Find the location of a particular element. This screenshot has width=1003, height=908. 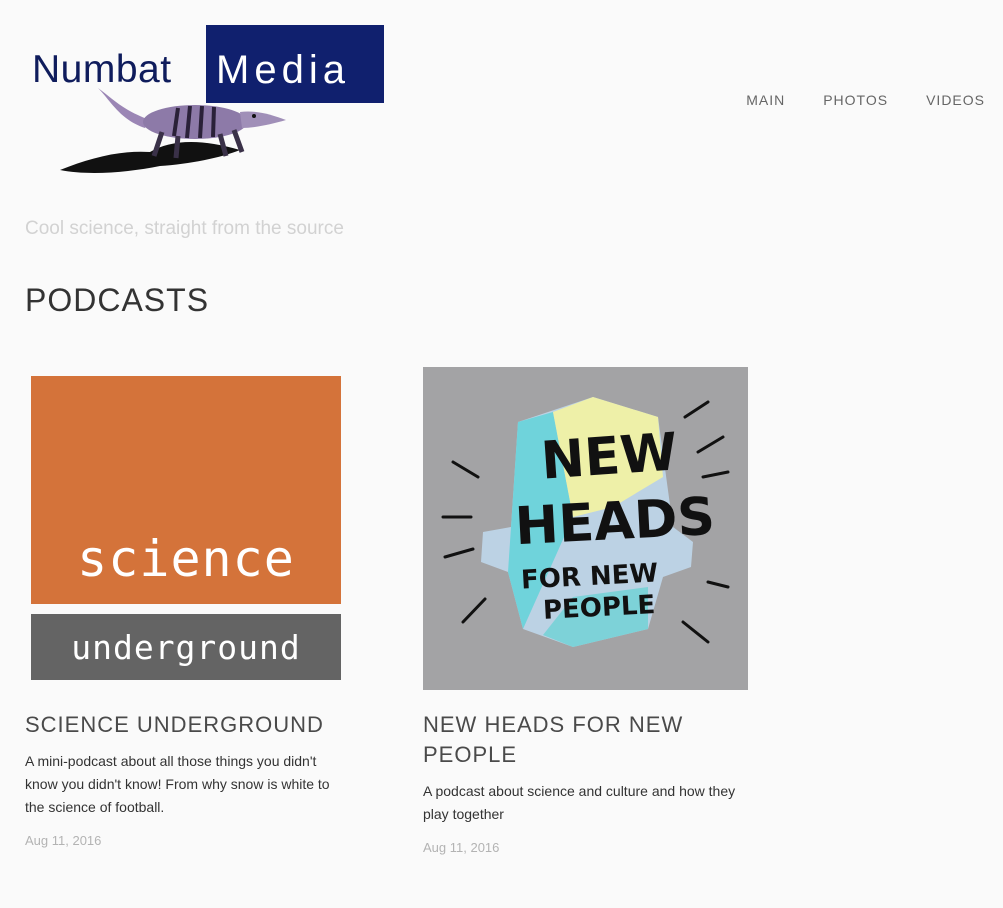

podcast-title: NEW HEADS FOR NEW PEOPLE is located at coordinates (588, 740).